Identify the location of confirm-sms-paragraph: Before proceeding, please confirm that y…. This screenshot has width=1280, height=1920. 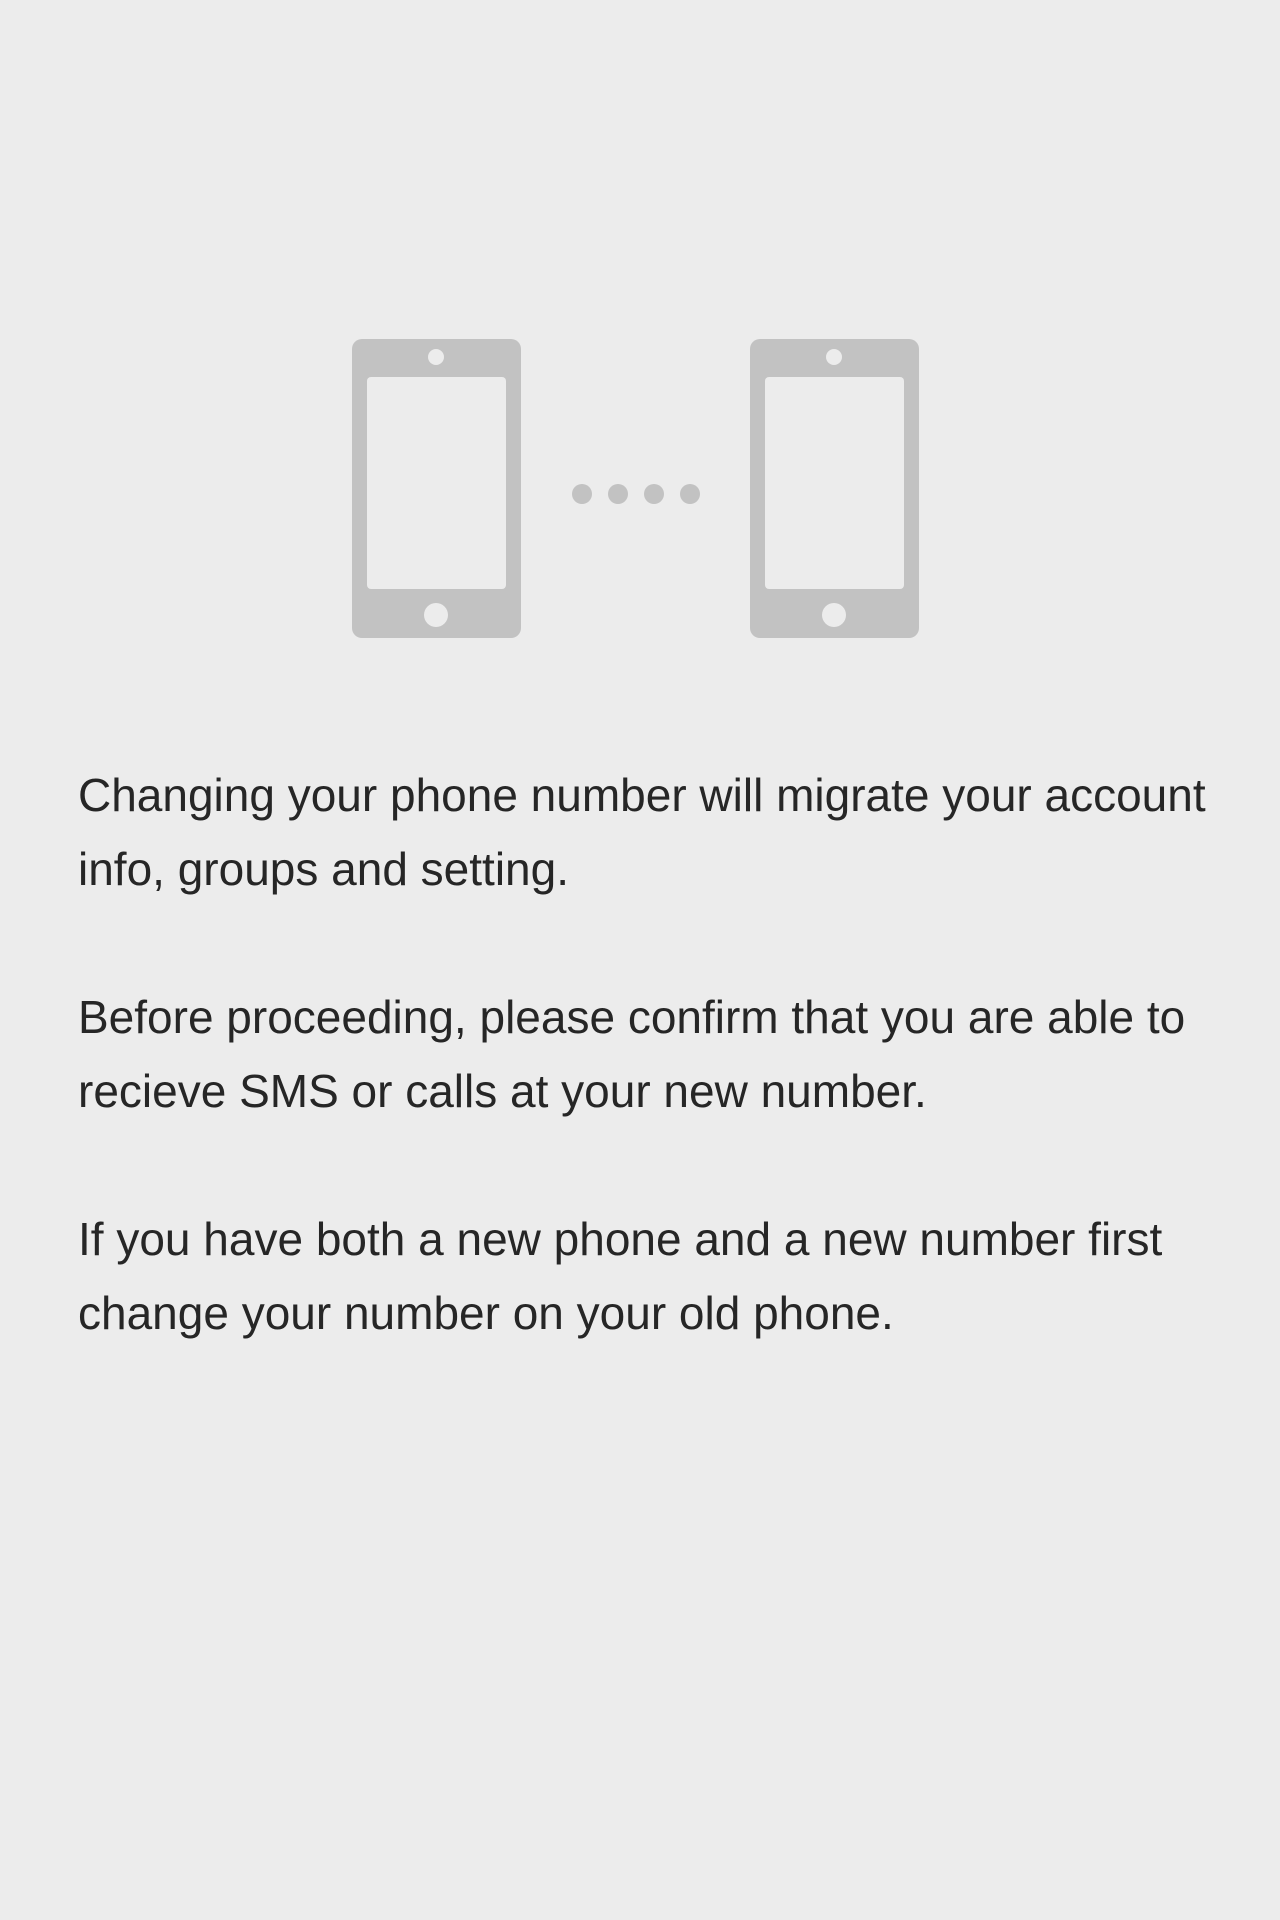
(632, 1054).